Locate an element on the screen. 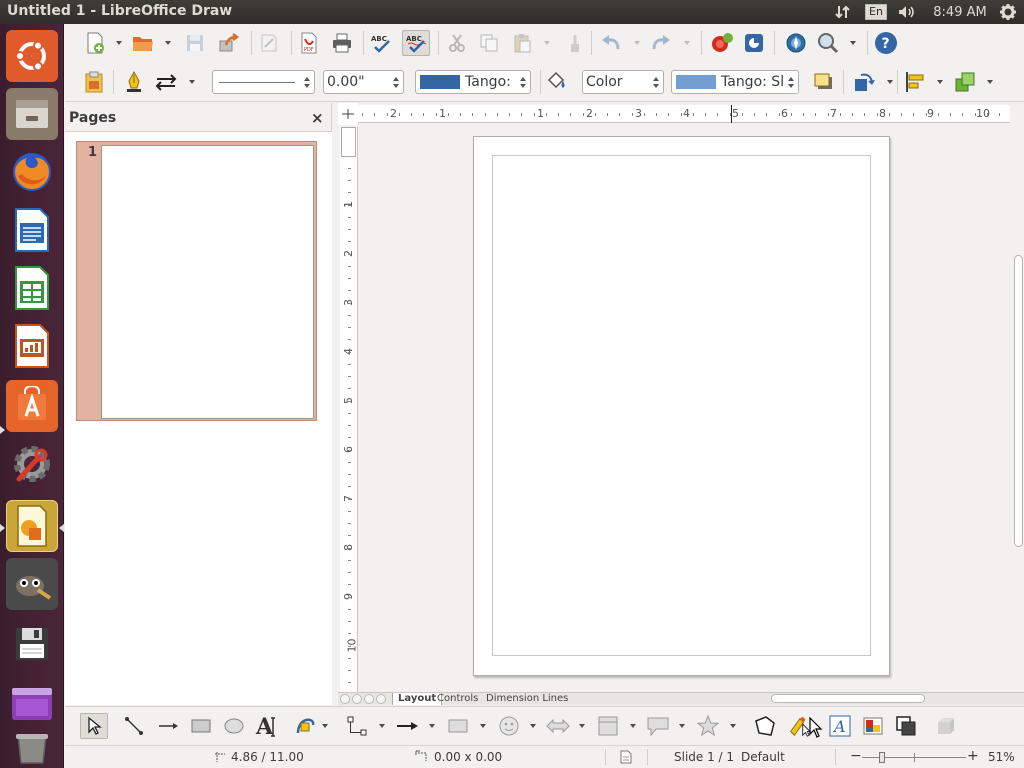 The image size is (1024, 768). connector-dropdown is located at coordinates (382, 726).